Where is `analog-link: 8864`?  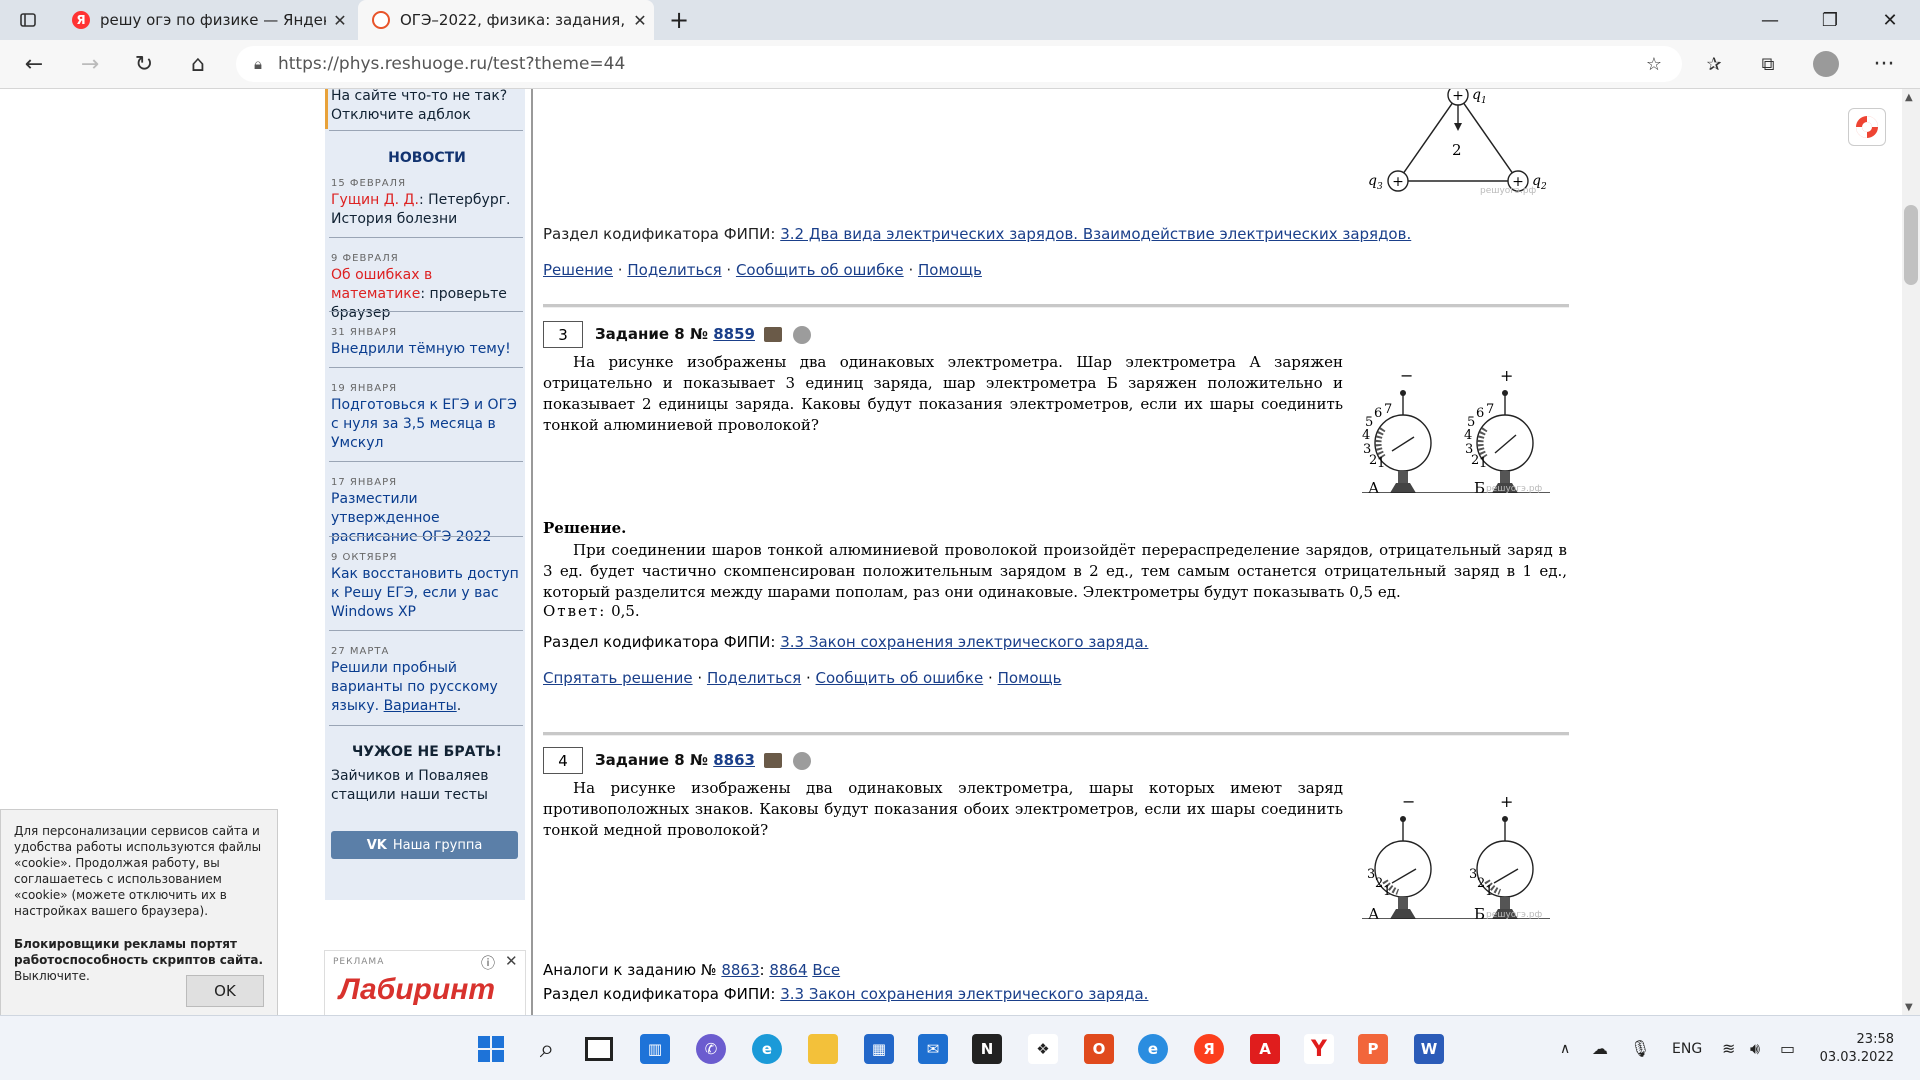
analog-link: 8864 is located at coordinates (788, 970).